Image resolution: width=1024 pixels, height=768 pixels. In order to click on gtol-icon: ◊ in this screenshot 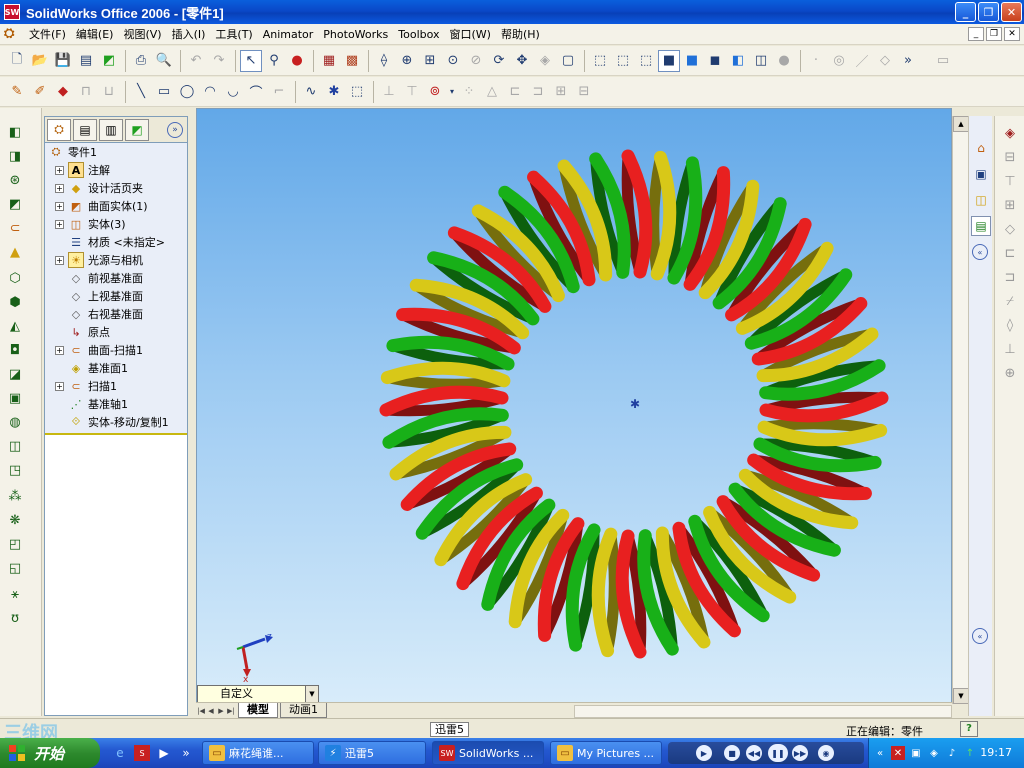, I will do `click(1010, 325)`.